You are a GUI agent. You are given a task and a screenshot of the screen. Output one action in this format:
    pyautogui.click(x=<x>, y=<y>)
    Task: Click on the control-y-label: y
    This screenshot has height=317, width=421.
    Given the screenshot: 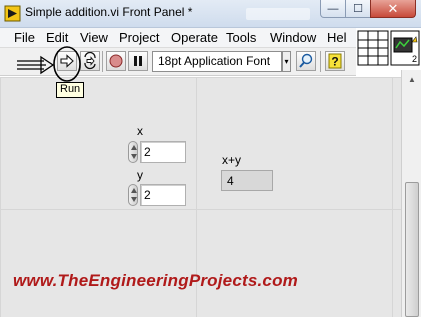 What is the action you would take?
    pyautogui.click(x=140, y=175)
    